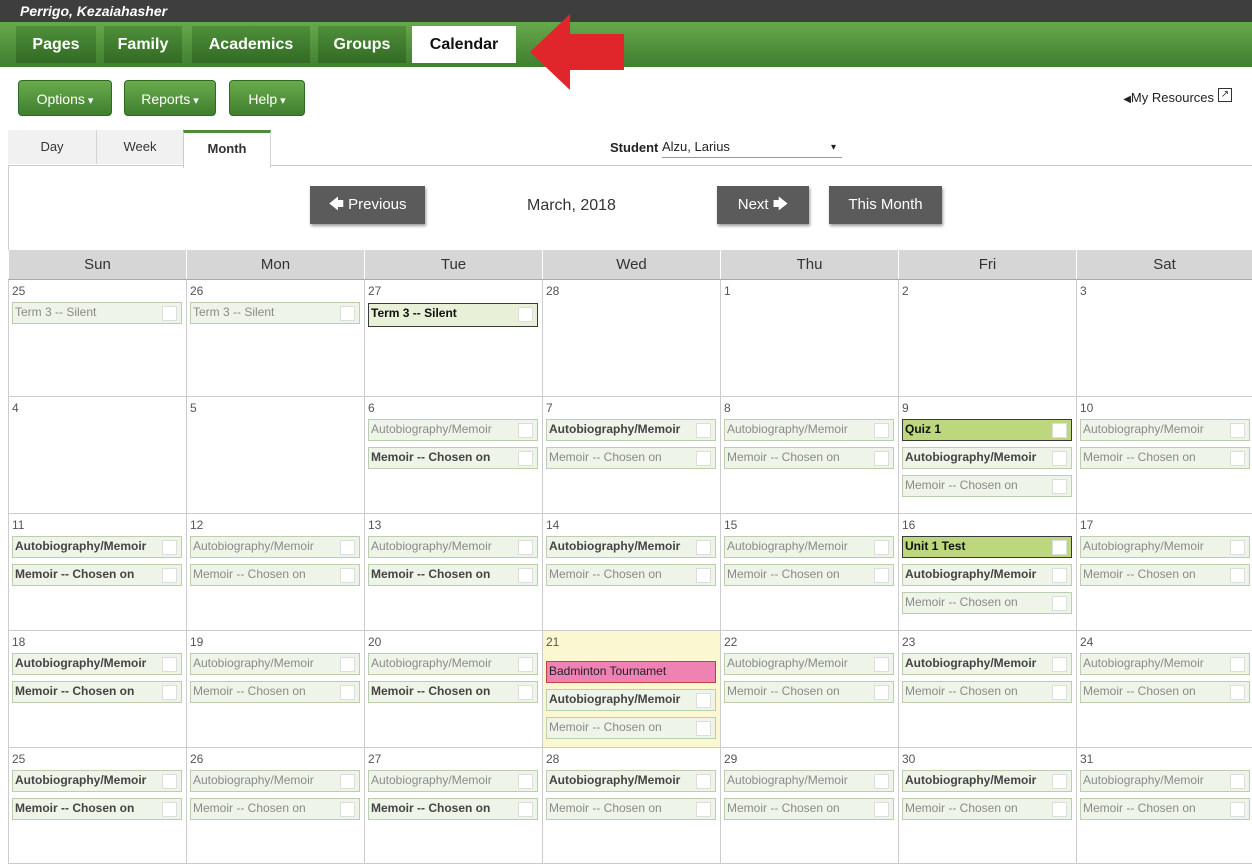  Describe the element at coordinates (631, 672) in the screenshot. I see `calendar-event: Badminton Tournamet` at that location.